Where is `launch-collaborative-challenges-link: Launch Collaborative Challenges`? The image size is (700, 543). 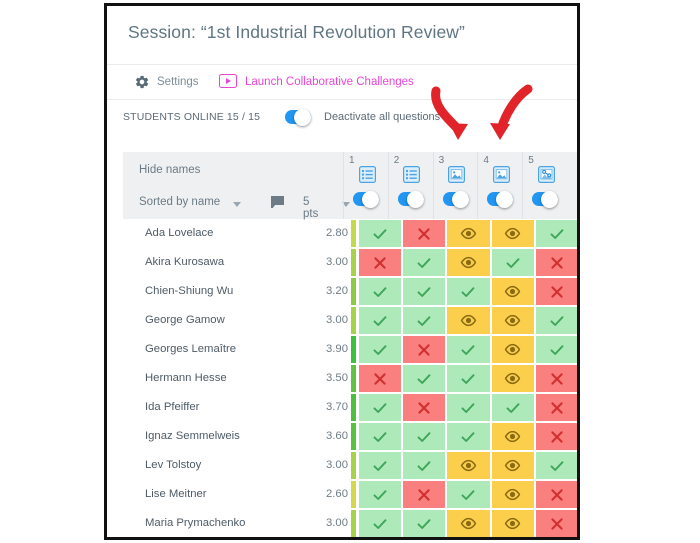
launch-collaborative-challenges-link: Launch Collaborative Challenges is located at coordinates (329, 82).